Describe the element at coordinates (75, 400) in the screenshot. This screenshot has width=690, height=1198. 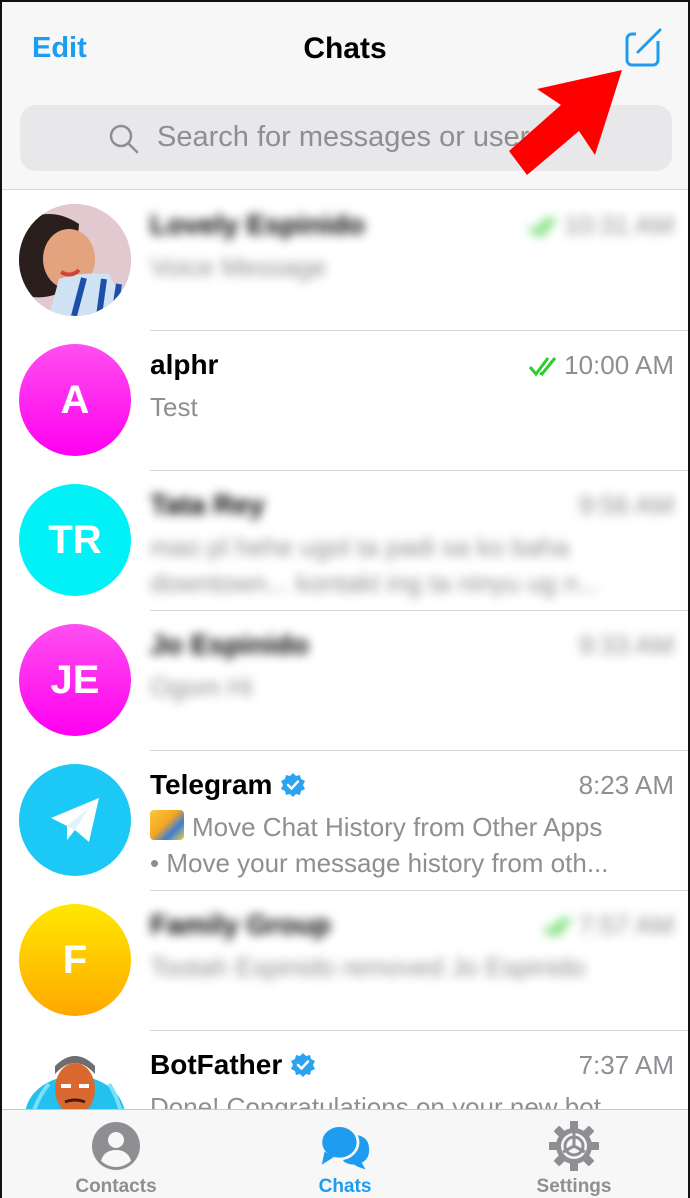
I see `avatar: A` at that location.